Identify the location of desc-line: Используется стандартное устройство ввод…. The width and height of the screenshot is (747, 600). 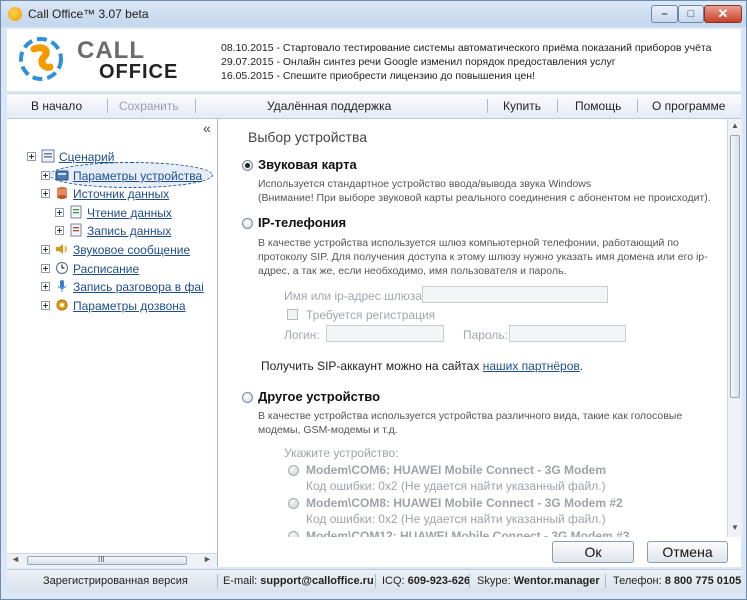
(425, 184).